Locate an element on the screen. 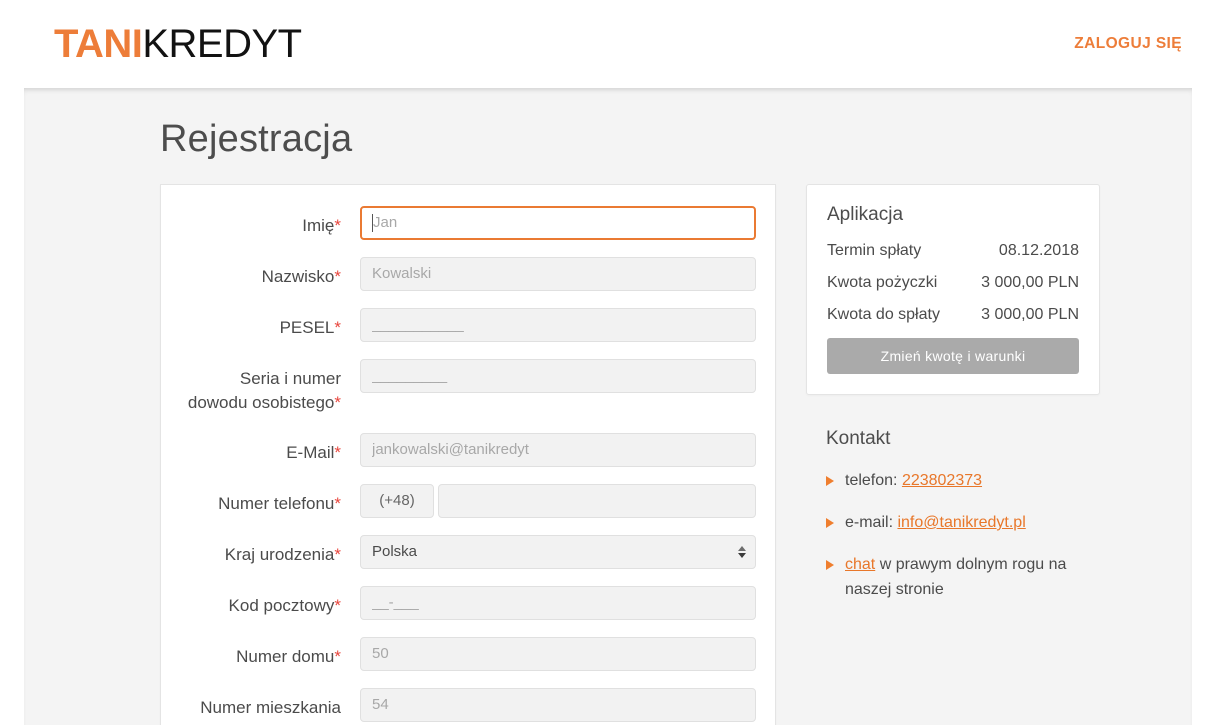 This screenshot has width=1215, height=725. label-pesel: PESEL* is located at coordinates (270, 324).